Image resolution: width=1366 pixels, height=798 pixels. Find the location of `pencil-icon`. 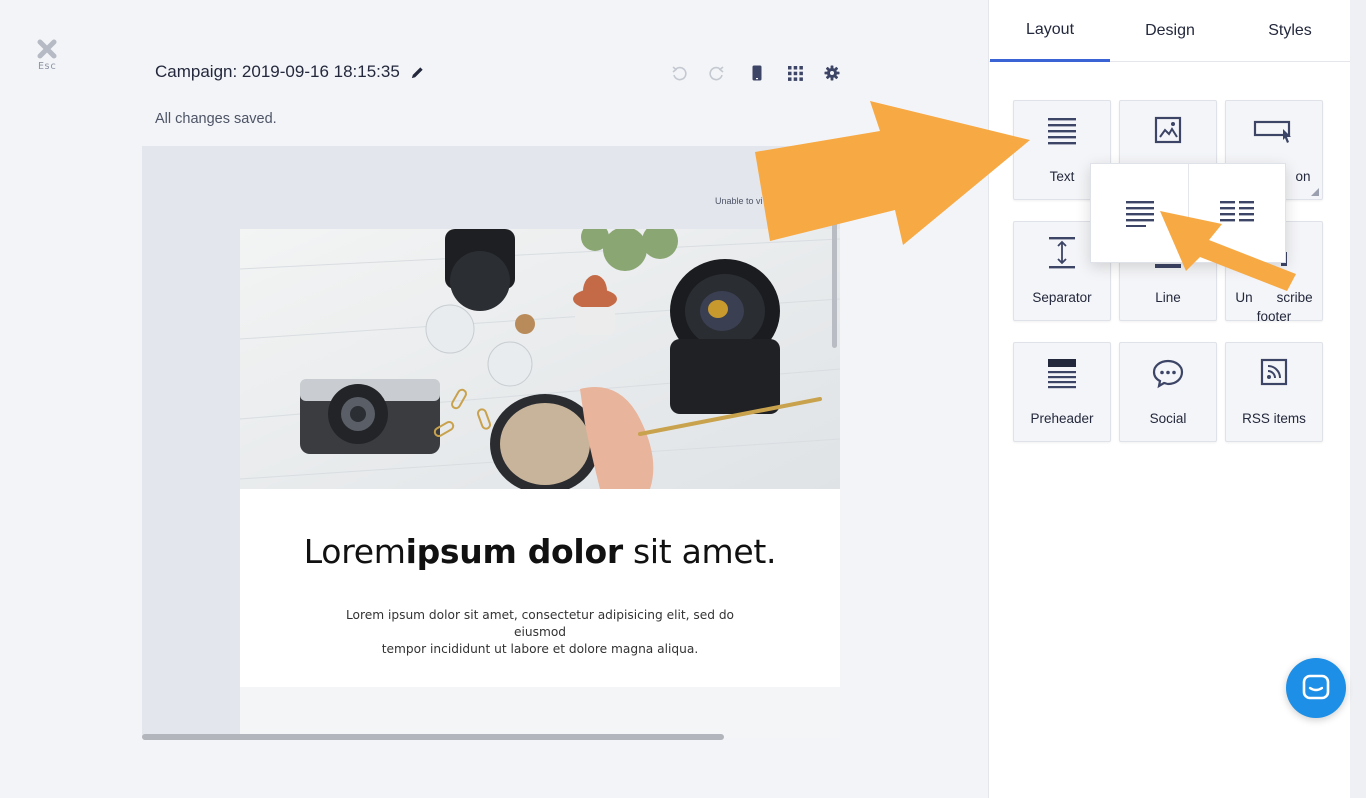

pencil-icon is located at coordinates (417, 72).